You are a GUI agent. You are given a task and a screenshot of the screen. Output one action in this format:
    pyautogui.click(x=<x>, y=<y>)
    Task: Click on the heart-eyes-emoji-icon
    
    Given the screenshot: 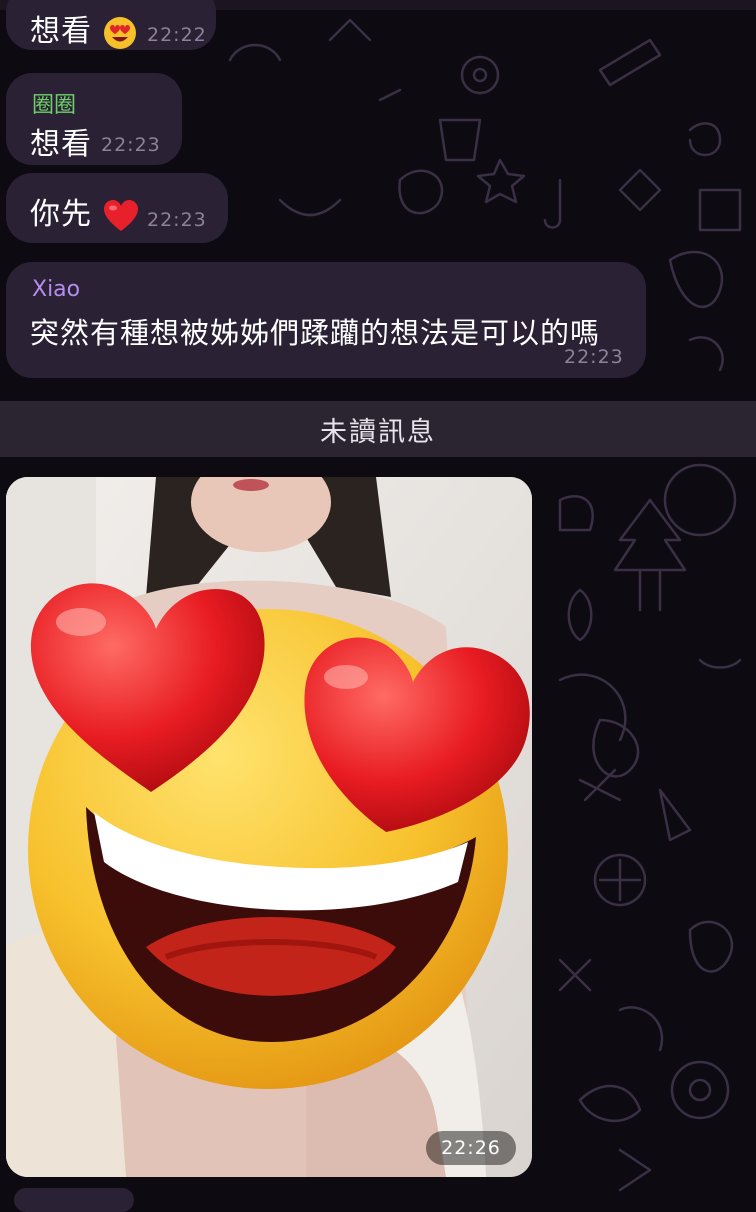 What is the action you would take?
    pyautogui.click(x=119, y=32)
    